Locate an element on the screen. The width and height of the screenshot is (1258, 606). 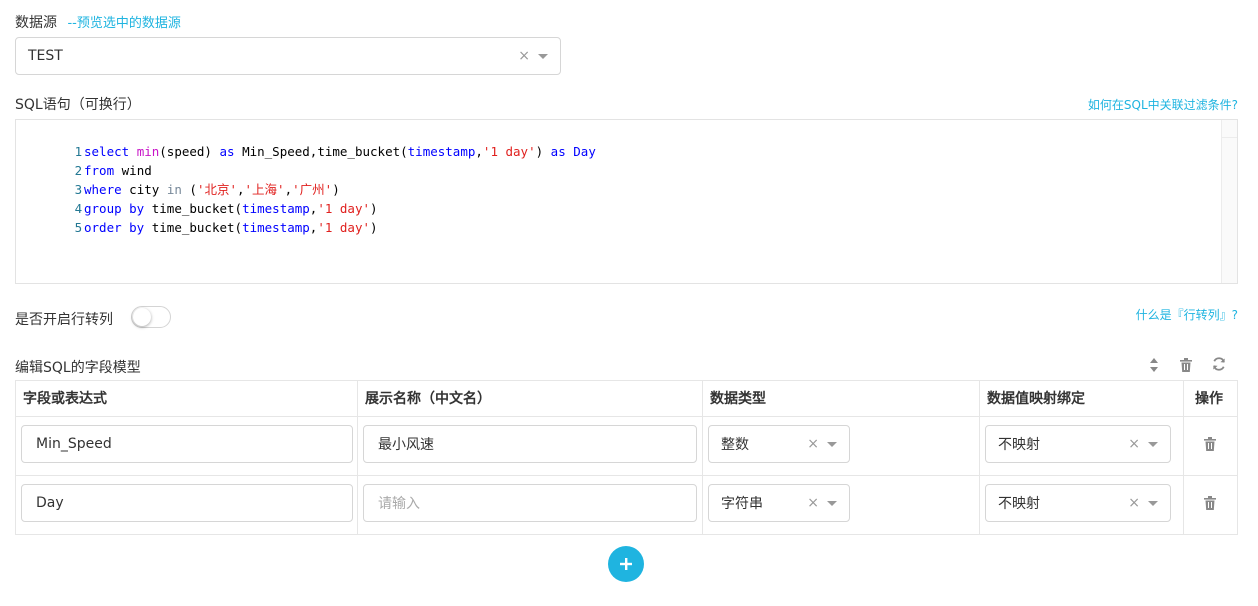
datasource-selected-value: TEST is located at coordinates (45, 56).